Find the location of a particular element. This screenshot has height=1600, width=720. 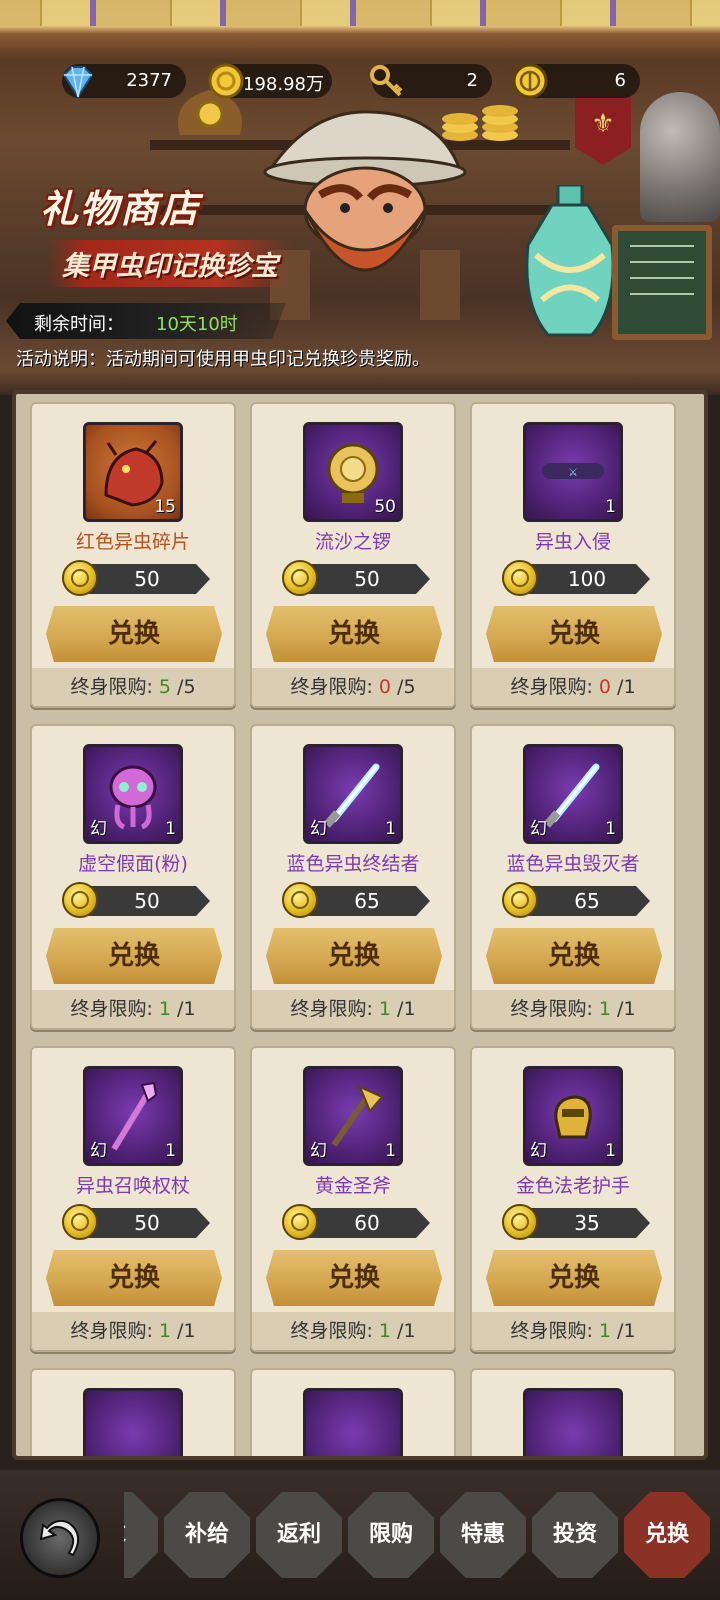

shop-item-card: 50 流沙之锣 50 兑换 终身限购: 0 /5 is located at coordinates (353, 555).